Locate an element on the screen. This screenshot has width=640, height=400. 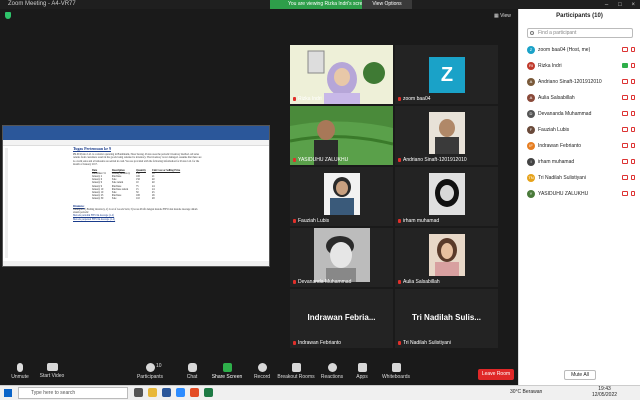
file-explorer-icon is located at coordinates (152, 392).